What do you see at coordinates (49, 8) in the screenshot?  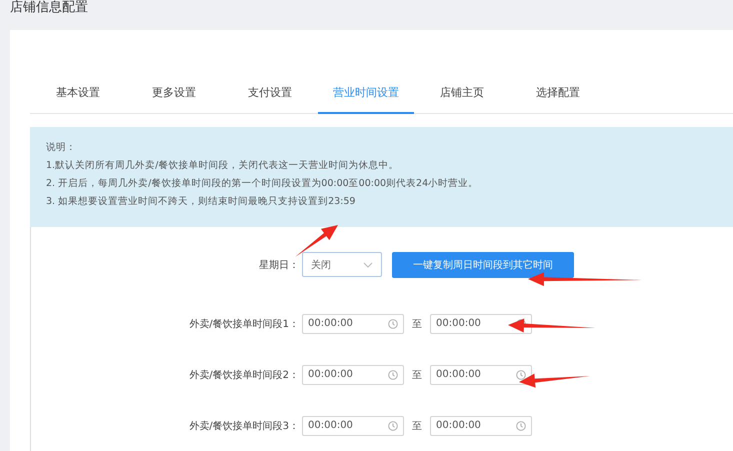 I see `page-title: 店铺信息配置` at bounding box center [49, 8].